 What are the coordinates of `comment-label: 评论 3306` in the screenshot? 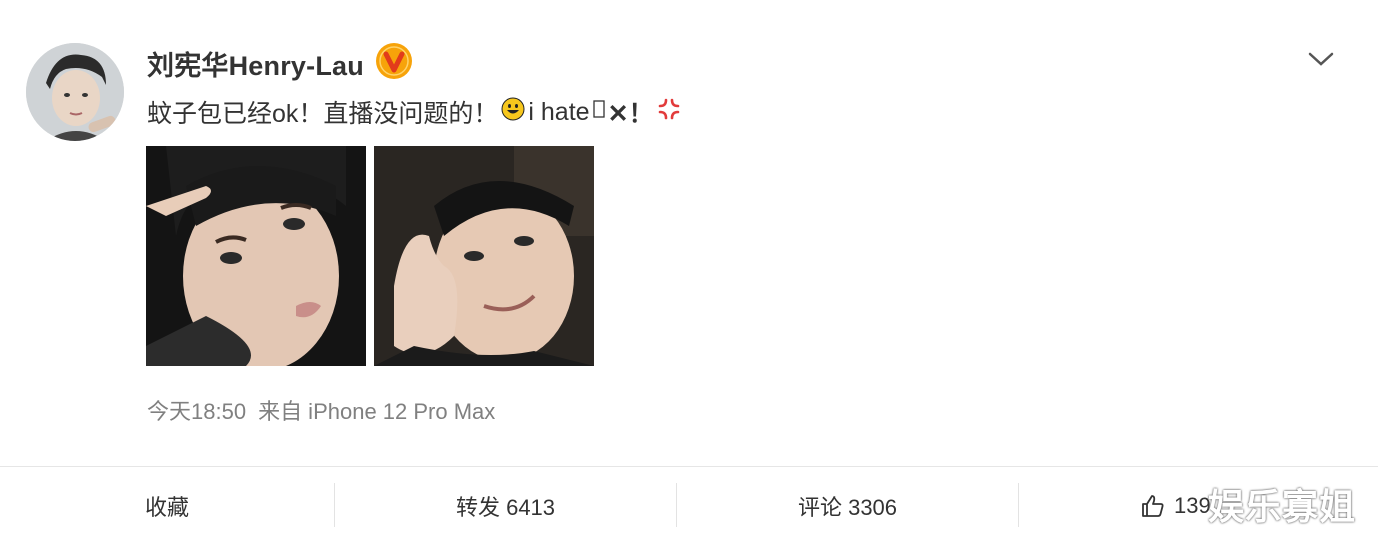 It's located at (847, 507).